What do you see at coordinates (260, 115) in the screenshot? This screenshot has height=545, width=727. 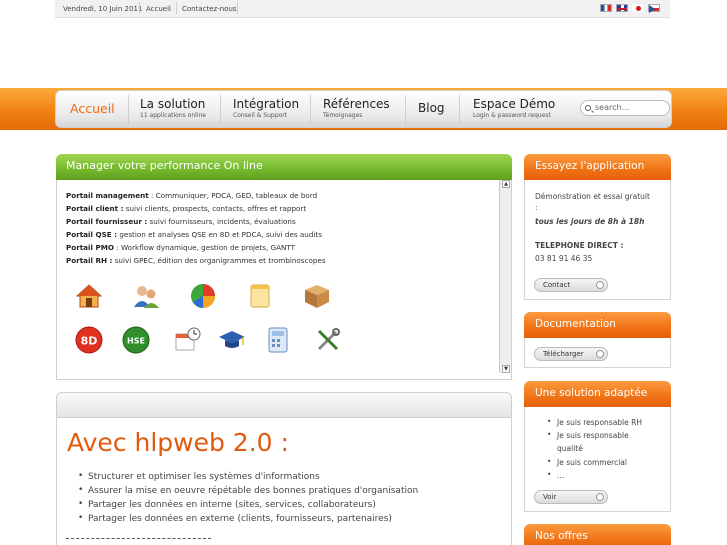 I see `nav-sublabel: Conseil & Support` at bounding box center [260, 115].